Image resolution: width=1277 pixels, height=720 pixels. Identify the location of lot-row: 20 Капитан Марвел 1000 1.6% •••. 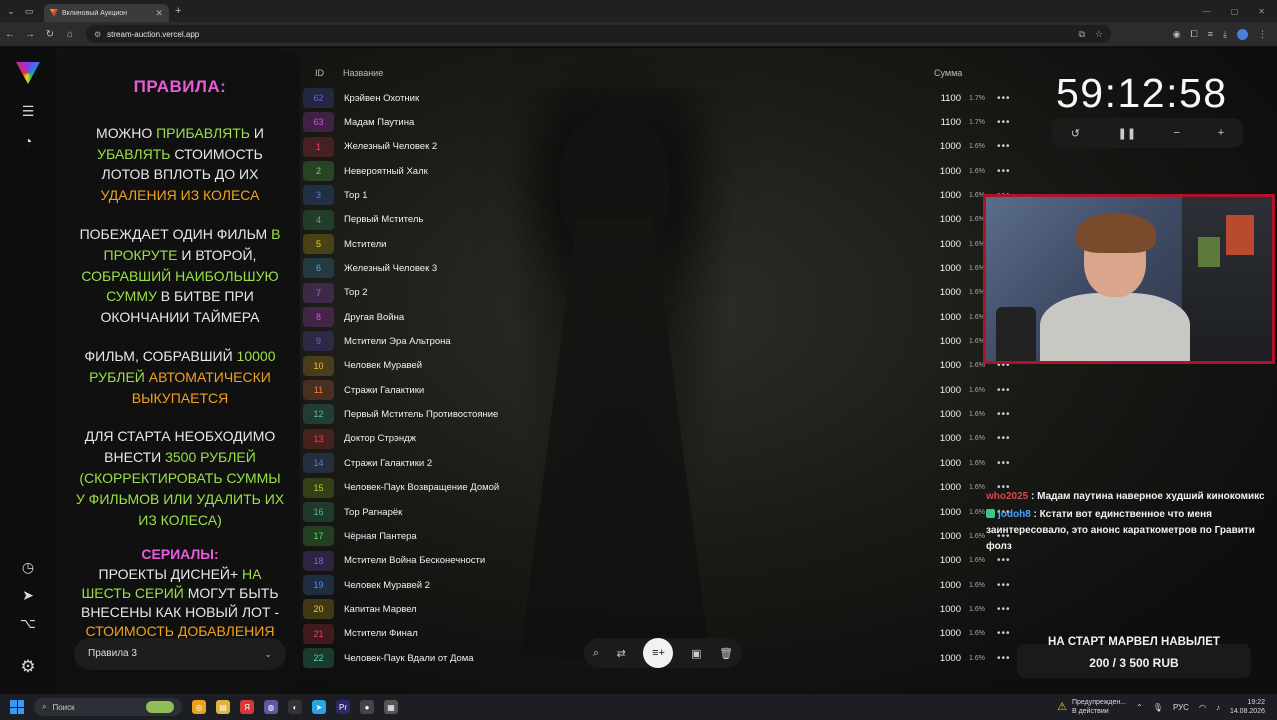
(663, 609).